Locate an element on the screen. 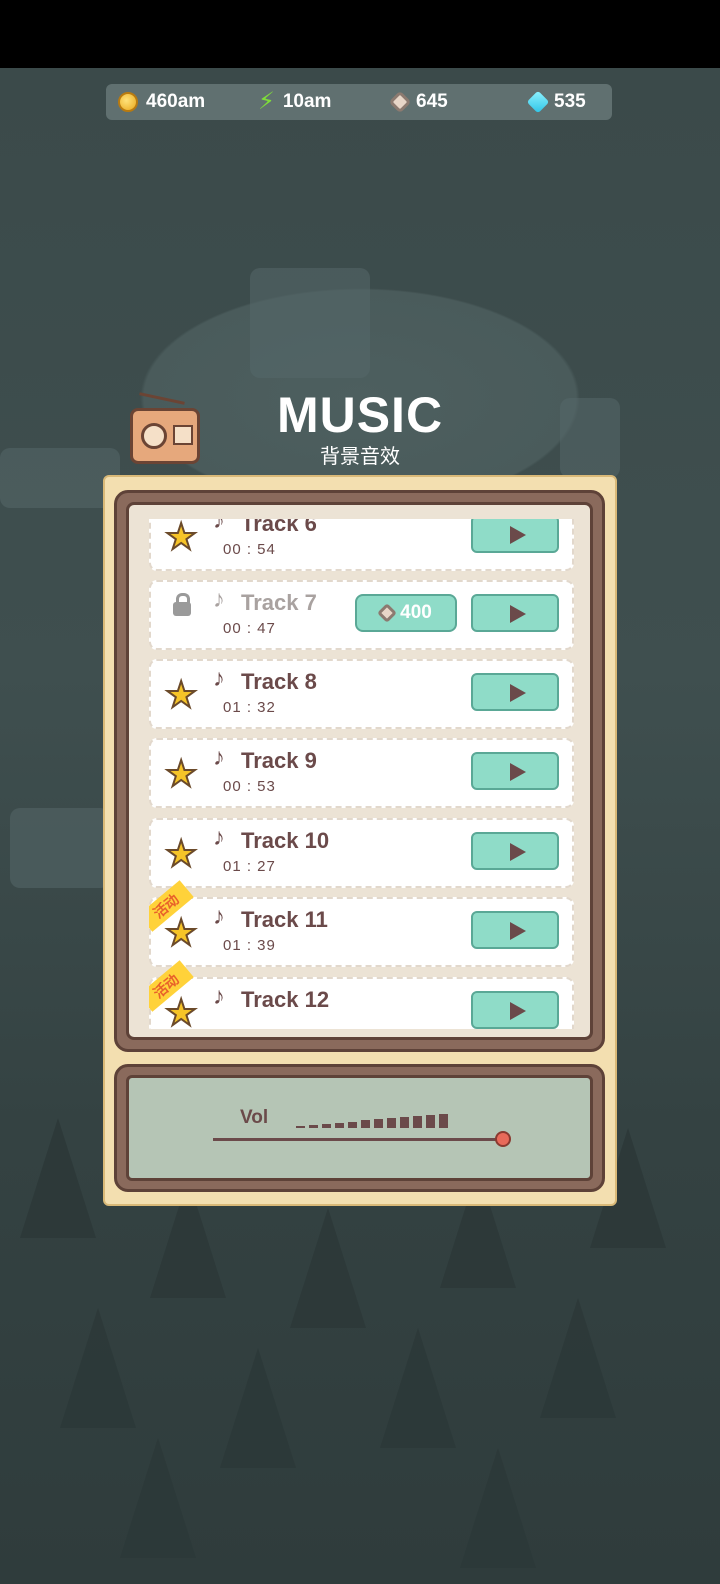  volume-label: Vol is located at coordinates (254, 1117).